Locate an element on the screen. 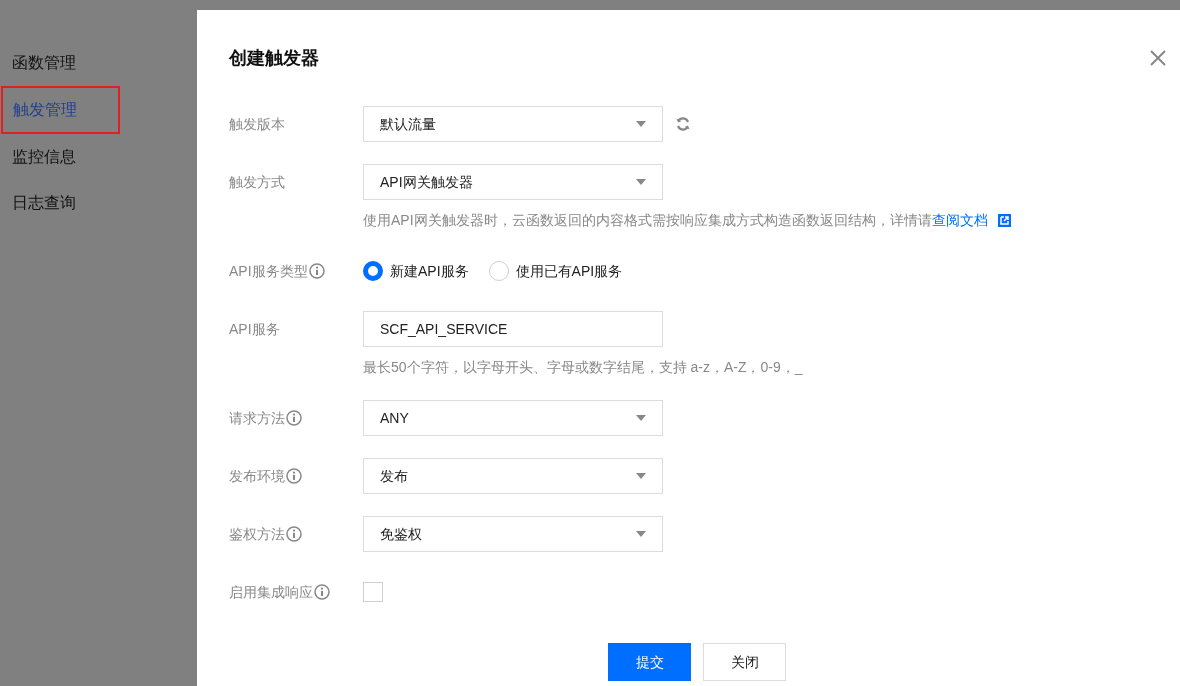 This screenshot has height=686, width=1180. field-label: 鉴权方法 is located at coordinates (257, 534).